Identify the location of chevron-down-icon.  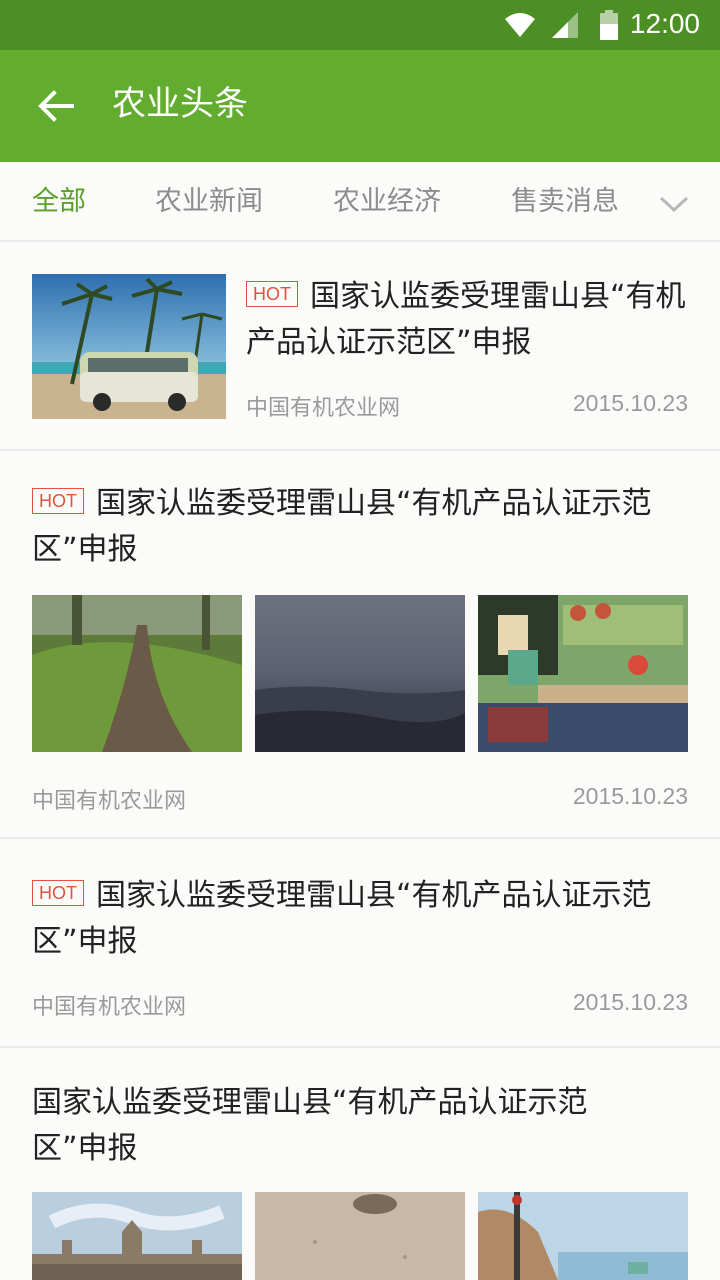
(674, 204).